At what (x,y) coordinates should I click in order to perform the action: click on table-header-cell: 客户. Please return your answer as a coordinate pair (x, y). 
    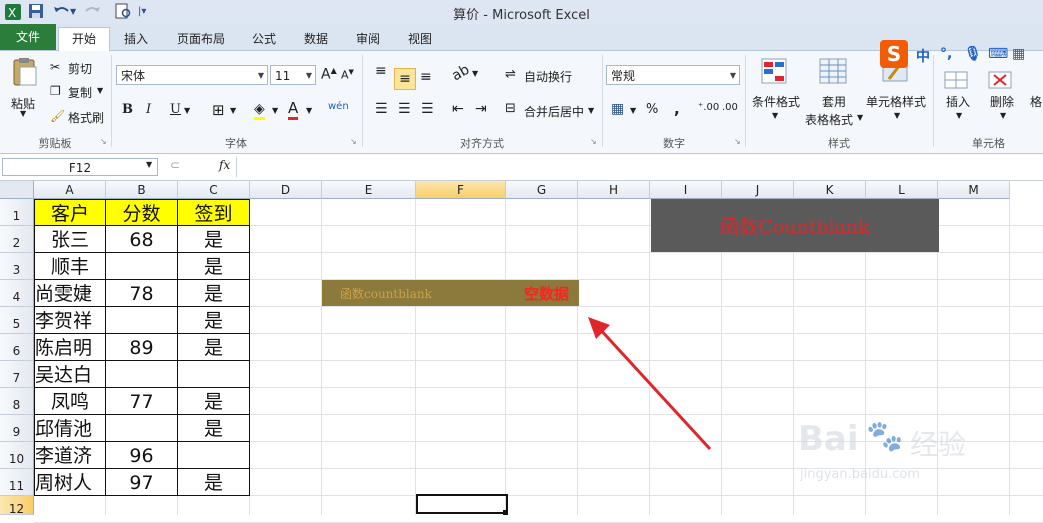
    Looking at the image, I should click on (70, 212).